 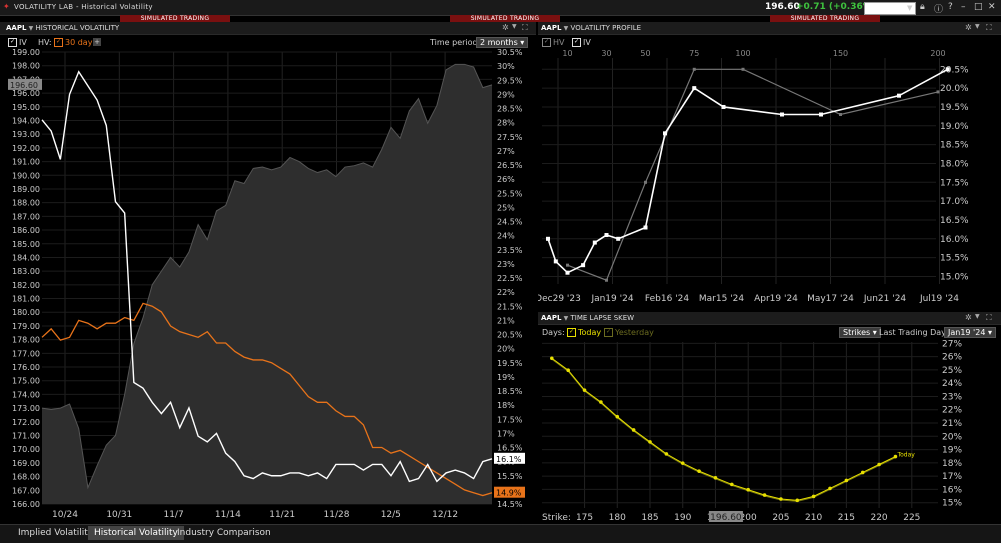 What do you see at coordinates (510, 363) in the screenshot?
I see `y-right-tick-label: 19.5%` at bounding box center [510, 363].